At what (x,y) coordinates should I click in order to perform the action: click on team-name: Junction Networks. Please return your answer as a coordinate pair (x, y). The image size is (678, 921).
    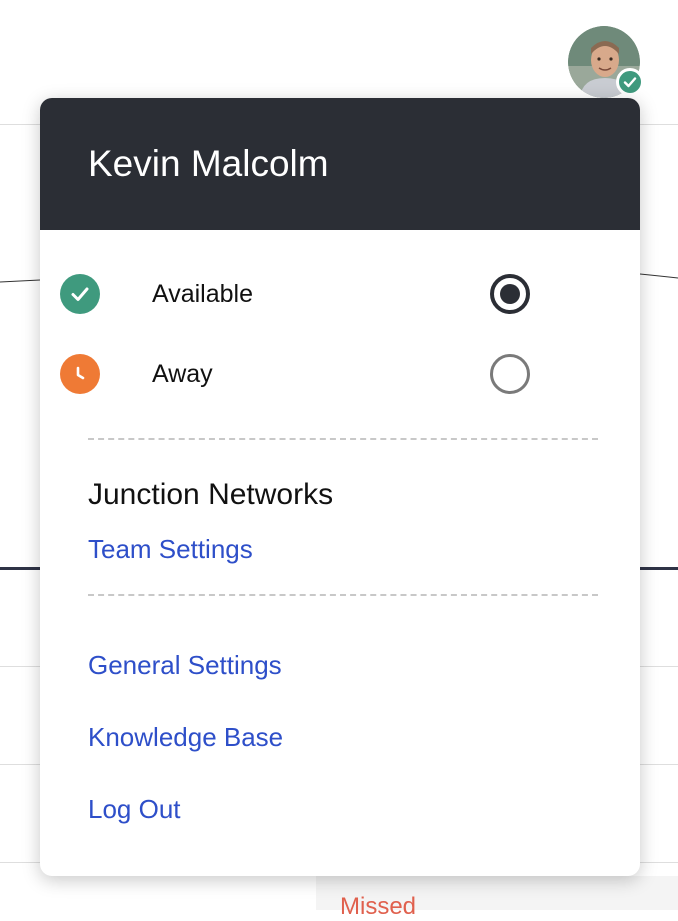
    Looking at the image, I should click on (211, 494).